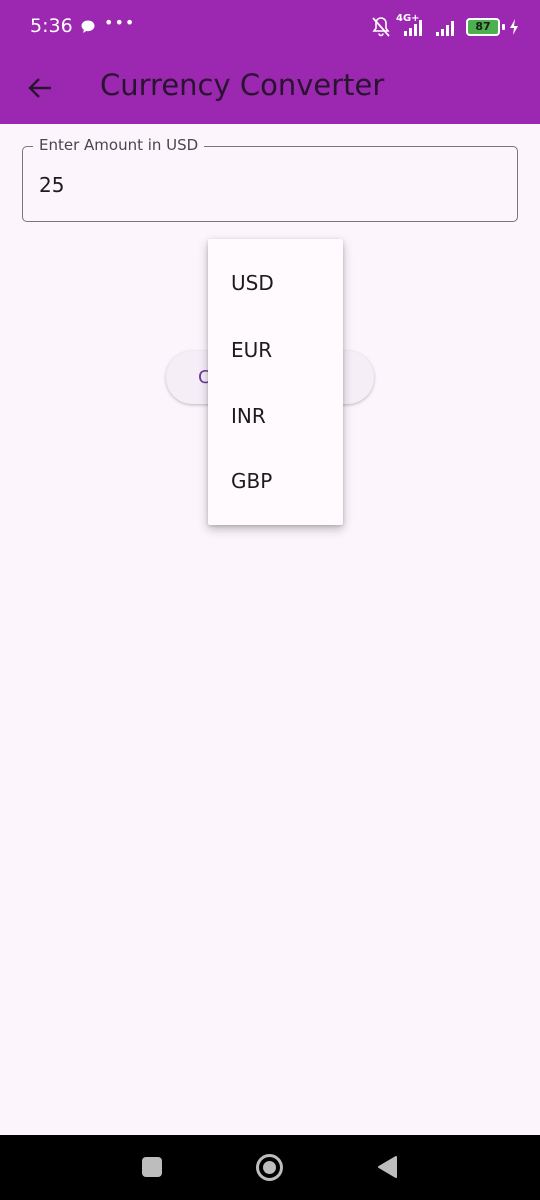  Describe the element at coordinates (275, 382) in the screenshot. I see `currency-dropdown-menu: USD EUR INR GBP` at that location.